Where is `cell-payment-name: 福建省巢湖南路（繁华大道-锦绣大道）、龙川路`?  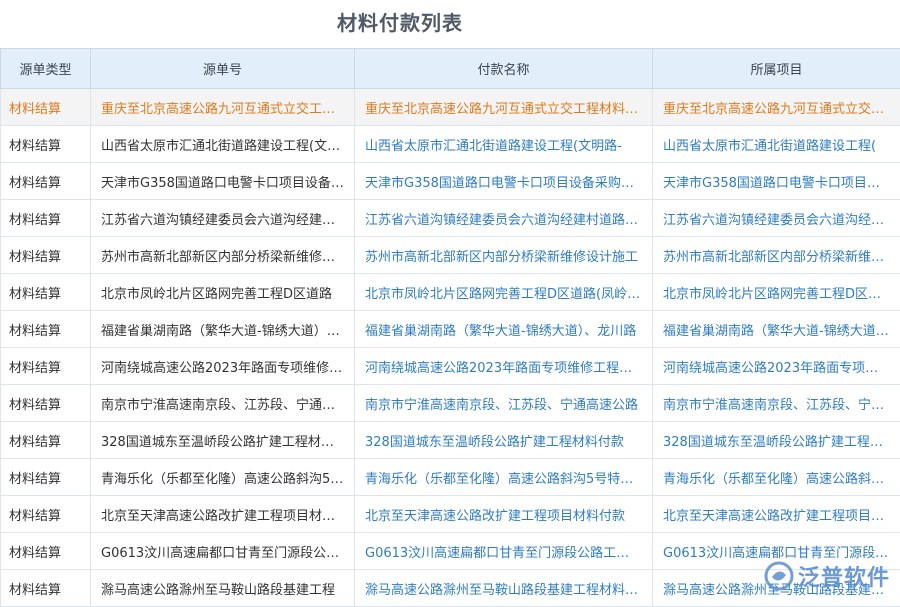 cell-payment-name: 福建省巢湖南路（繁华大道-锦绣大道）、龙川路 is located at coordinates (504, 329).